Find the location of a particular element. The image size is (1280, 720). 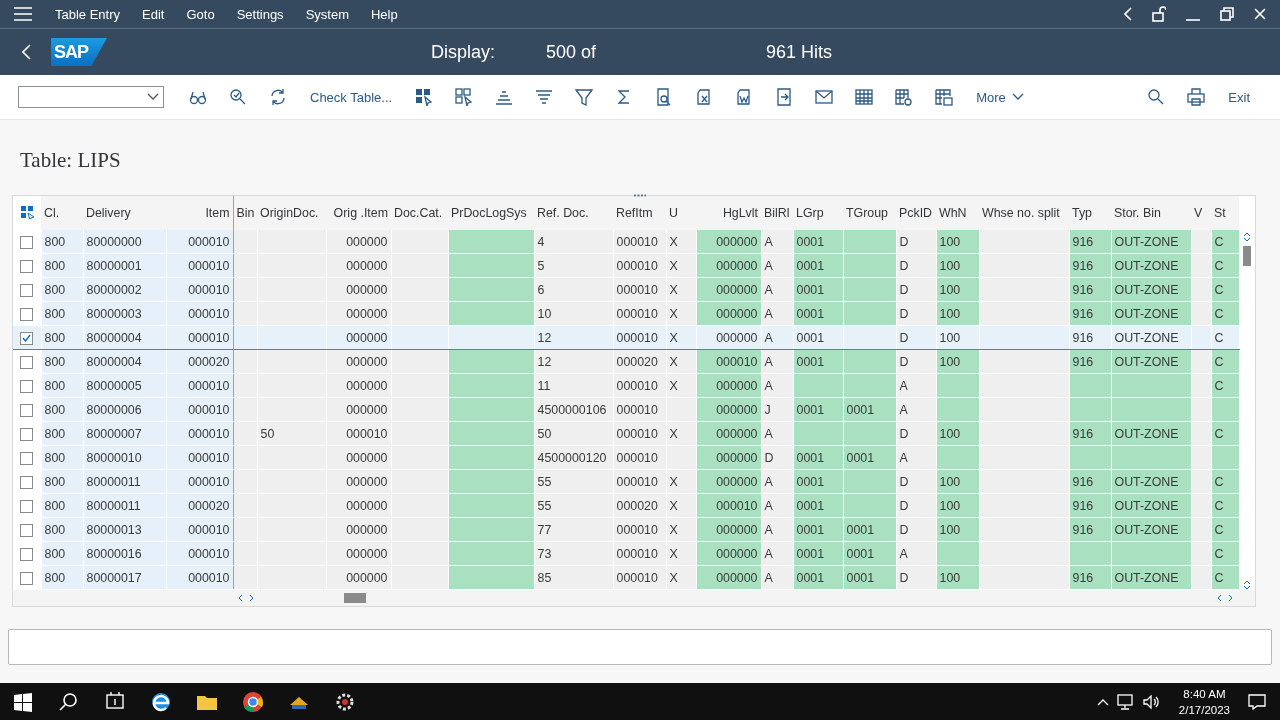

column-header: U is located at coordinates (681, 213).